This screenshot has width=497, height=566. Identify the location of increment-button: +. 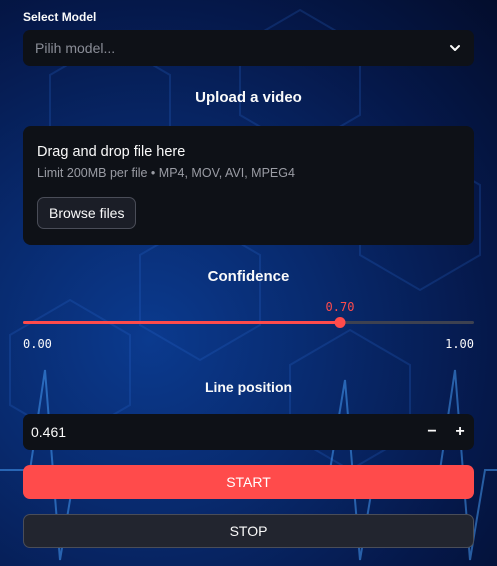
(460, 432).